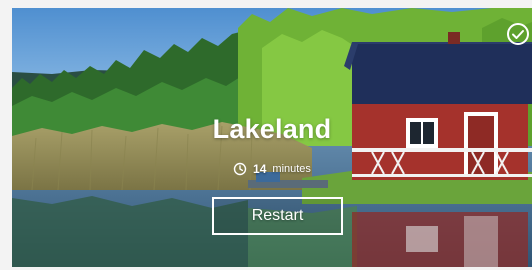  Describe the element at coordinates (518, 34) in the screenshot. I see `check-circle-icon` at that location.